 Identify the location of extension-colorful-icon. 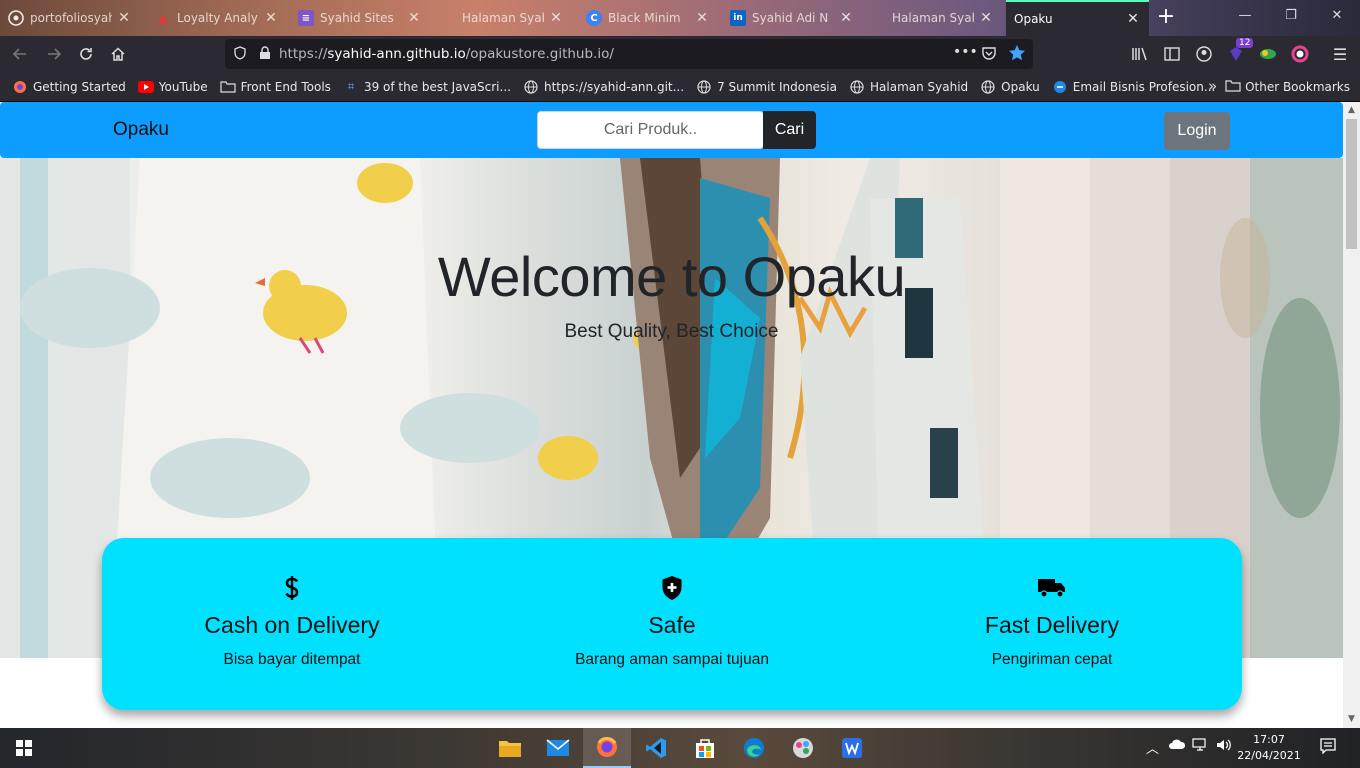
(1268, 54).